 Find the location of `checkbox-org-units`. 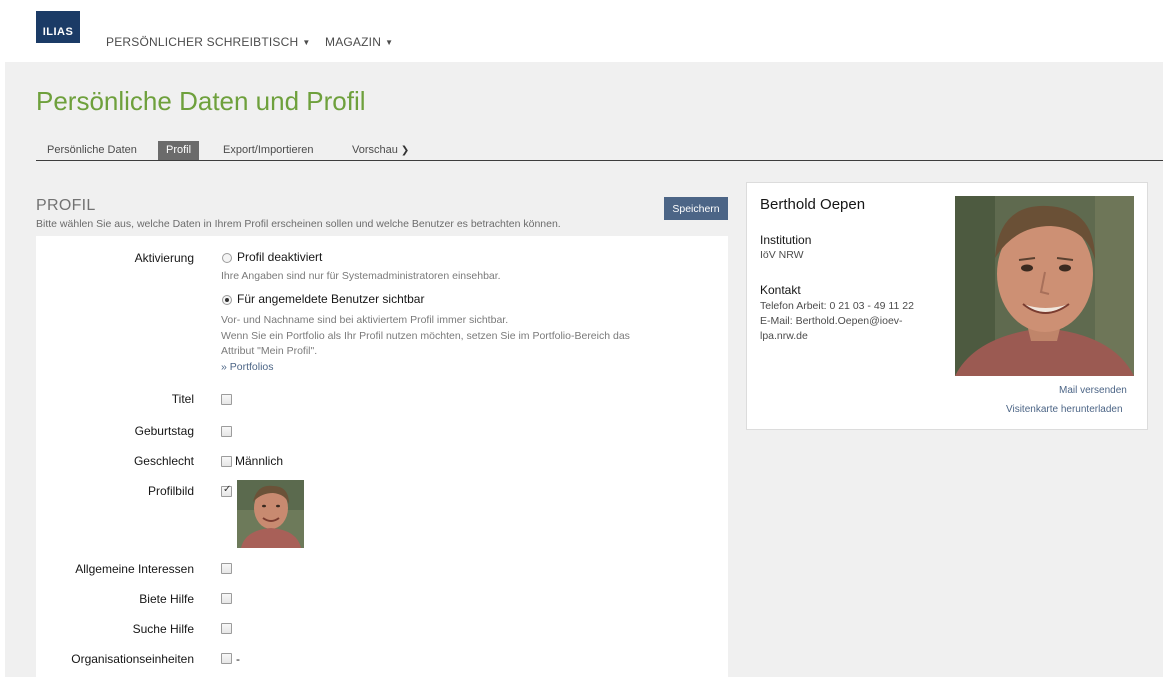

checkbox-org-units is located at coordinates (226, 658).